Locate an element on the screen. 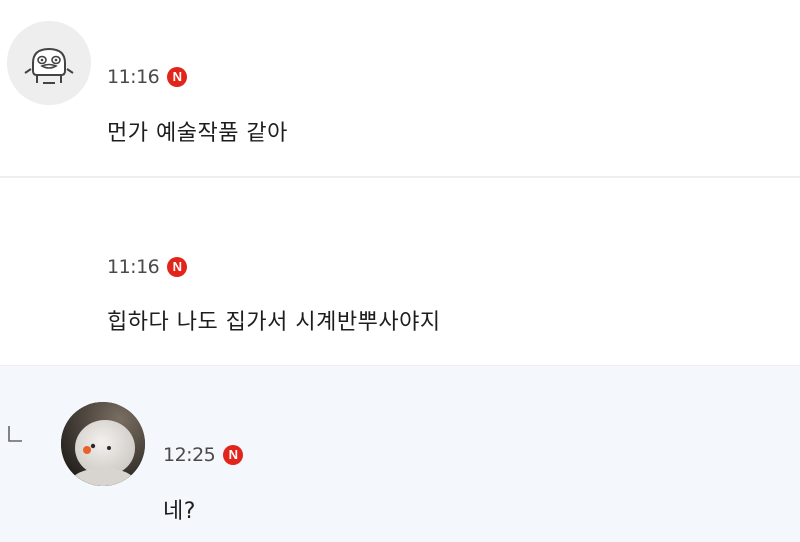 This screenshot has height=542, width=800. duck-character-icon is located at coordinates (49, 63).